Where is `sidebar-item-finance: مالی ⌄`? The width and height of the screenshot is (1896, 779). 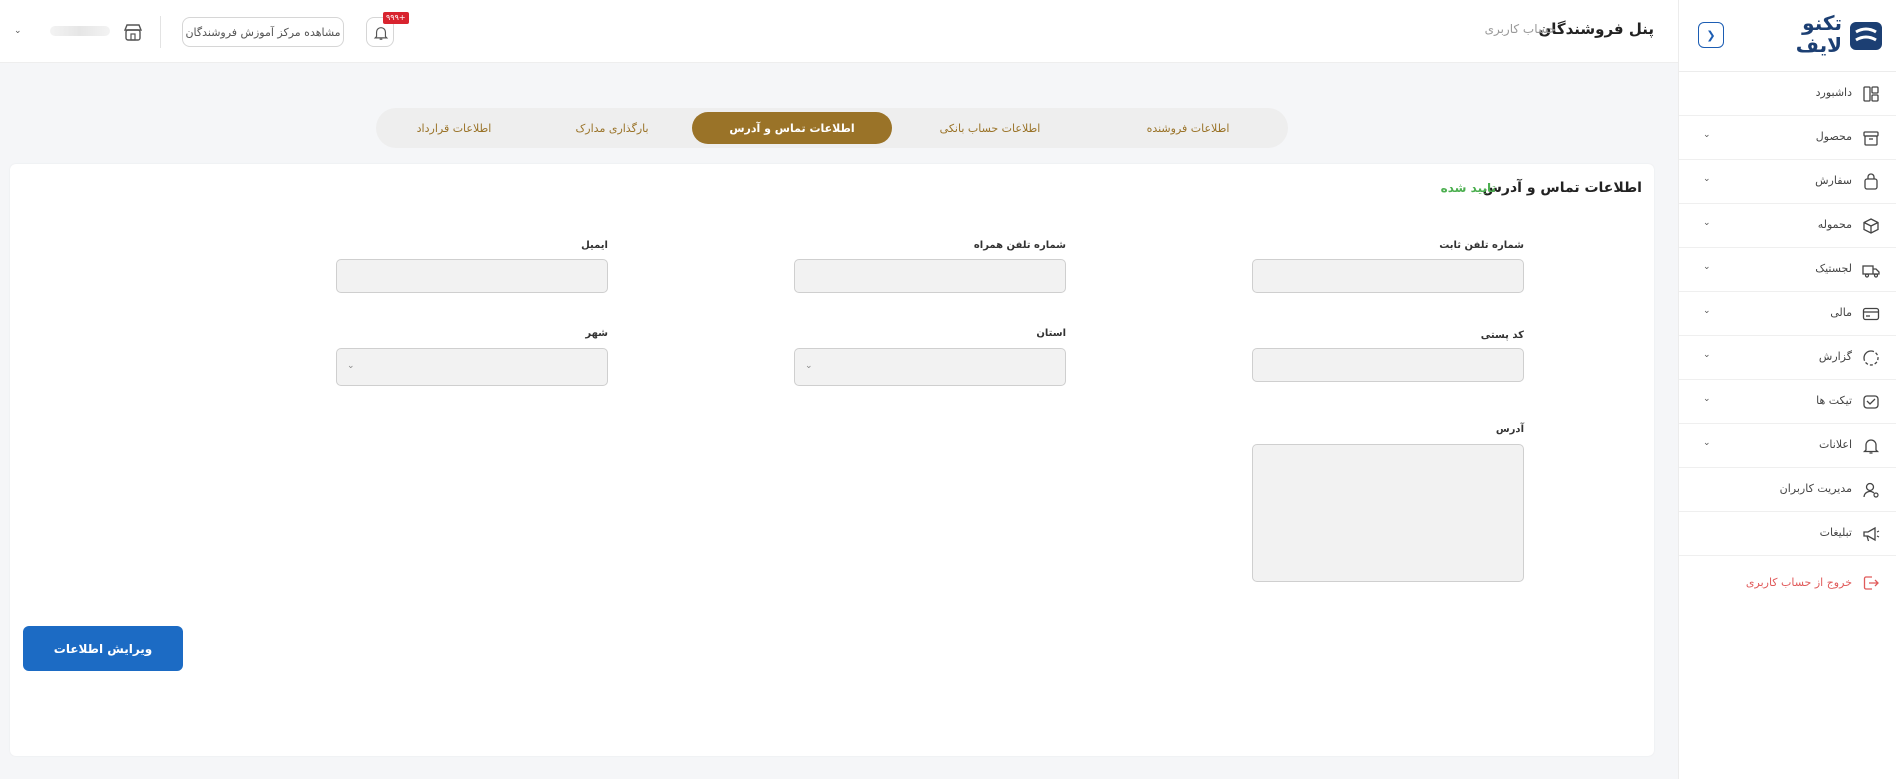 sidebar-item-finance: مالی ⌄ is located at coordinates (1787, 314).